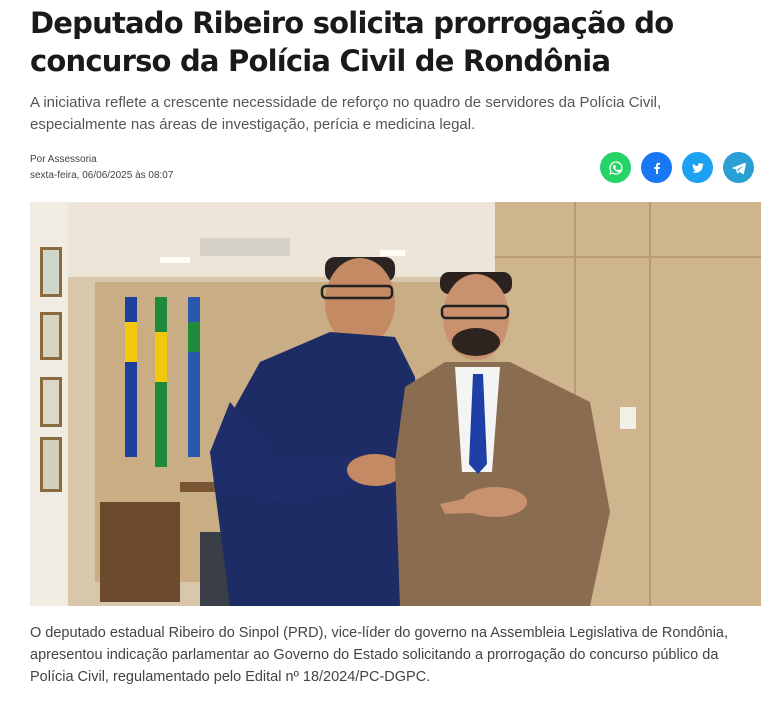 Image resolution: width=778 pixels, height=709 pixels. I want to click on publish-date: sexta-feira, 06/06/2025 às 08:07, so click(102, 175).